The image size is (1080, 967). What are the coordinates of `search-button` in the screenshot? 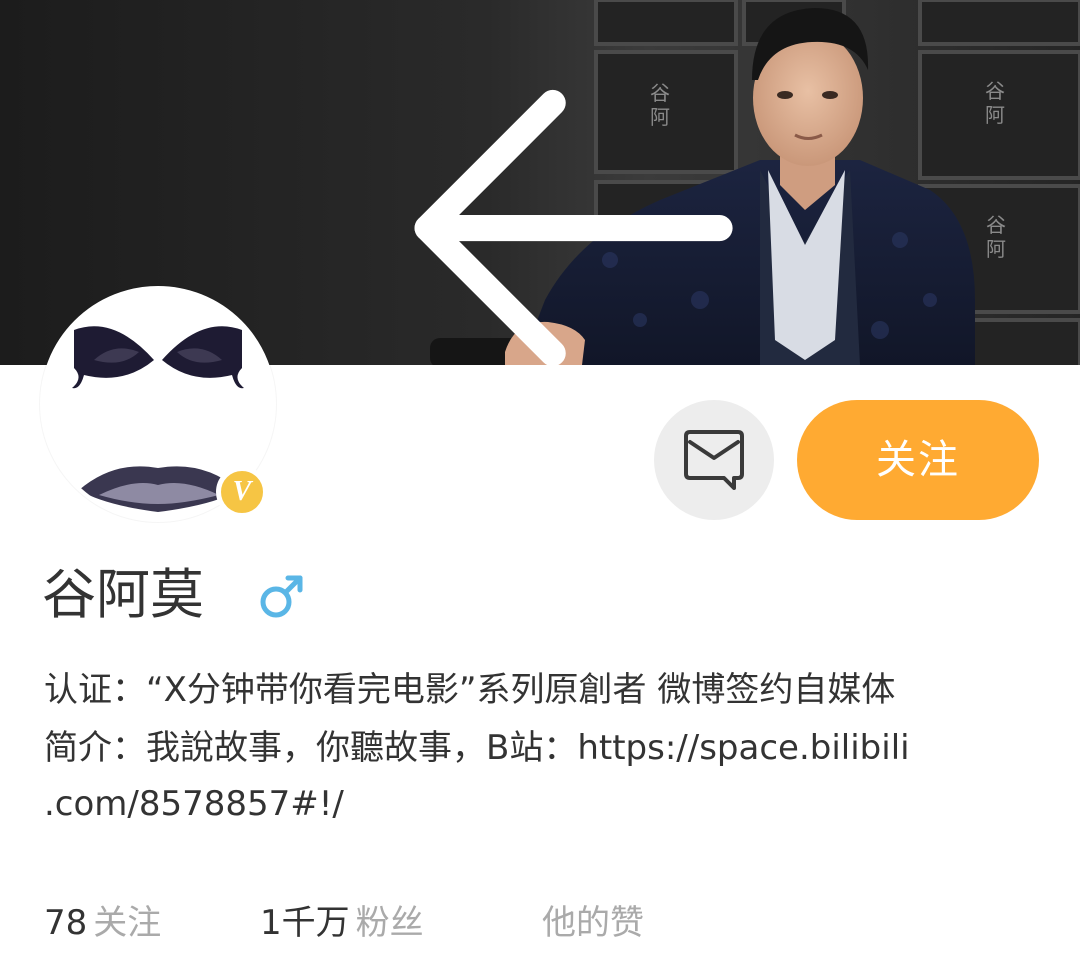 It's located at (868, 93).